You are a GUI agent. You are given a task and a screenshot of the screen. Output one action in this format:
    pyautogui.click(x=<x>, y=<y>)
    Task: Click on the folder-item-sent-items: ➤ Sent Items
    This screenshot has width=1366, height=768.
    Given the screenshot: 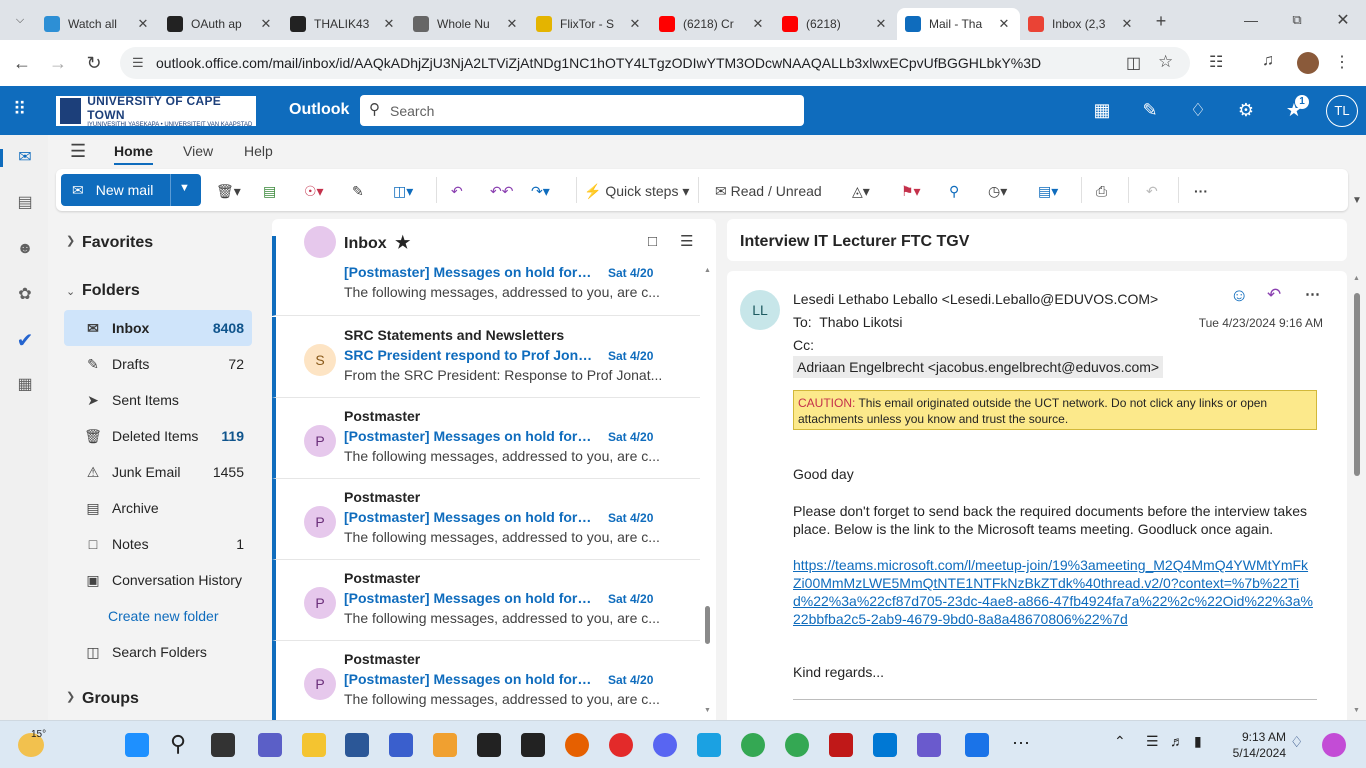 What is the action you would take?
    pyautogui.click(x=158, y=400)
    